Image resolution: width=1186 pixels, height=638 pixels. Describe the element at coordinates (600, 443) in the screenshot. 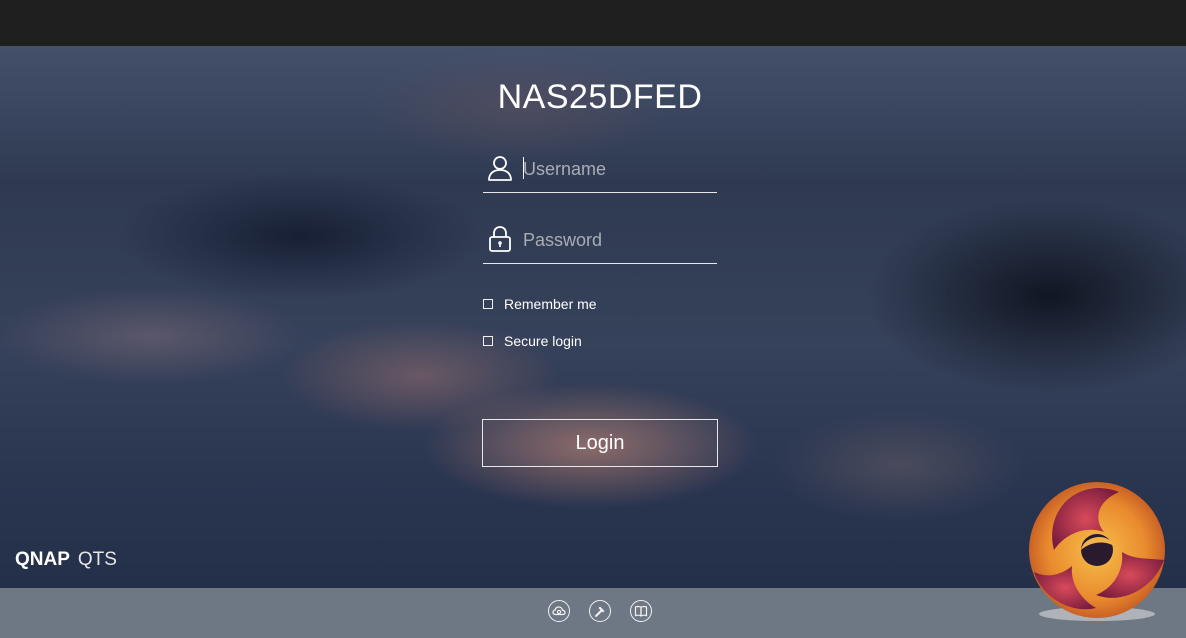

I see `login-button: Login` at that location.